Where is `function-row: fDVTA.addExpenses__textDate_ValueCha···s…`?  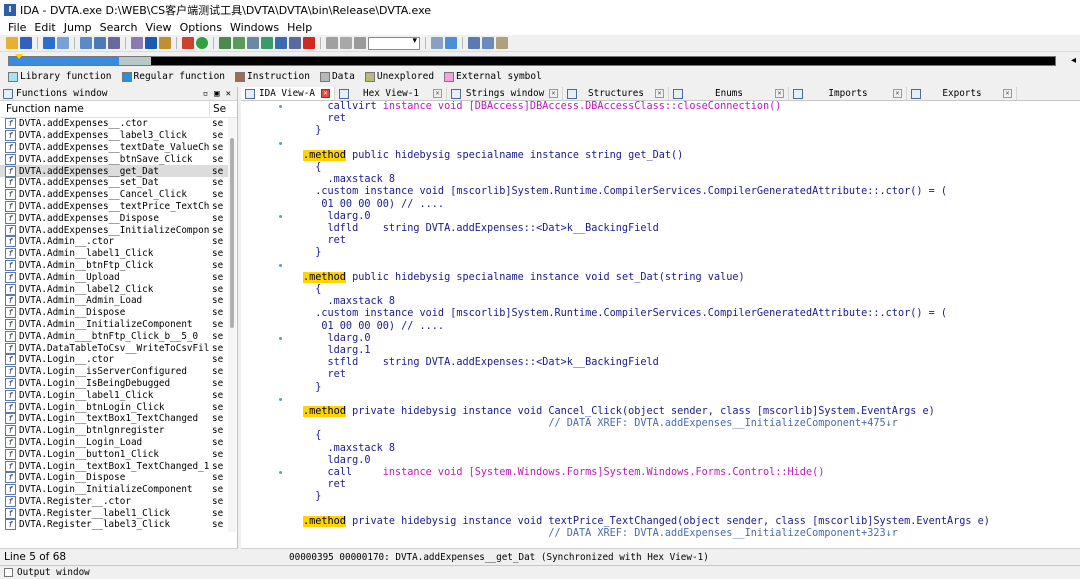 function-row: fDVTA.addExpenses__textDate_ValueCha···s… is located at coordinates (114, 147).